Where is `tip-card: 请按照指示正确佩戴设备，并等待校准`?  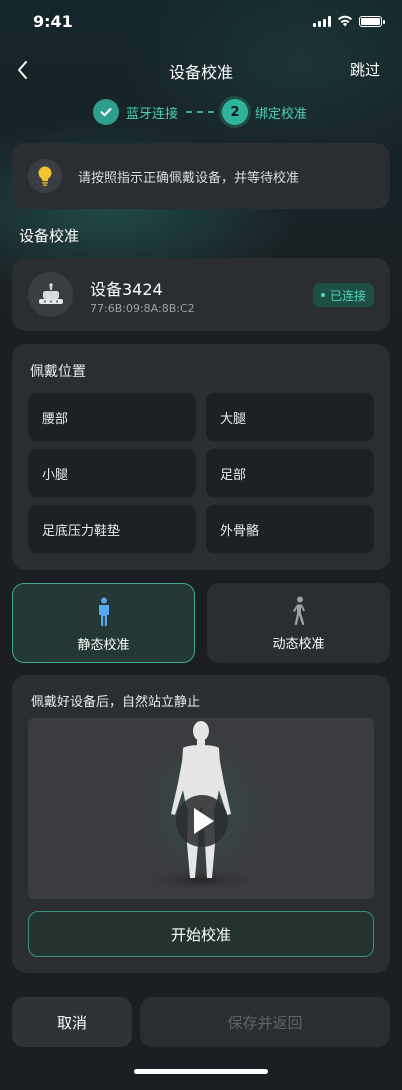
tip-card: 请按照指示正确佩戴设备，并等待校准 is located at coordinates (201, 176).